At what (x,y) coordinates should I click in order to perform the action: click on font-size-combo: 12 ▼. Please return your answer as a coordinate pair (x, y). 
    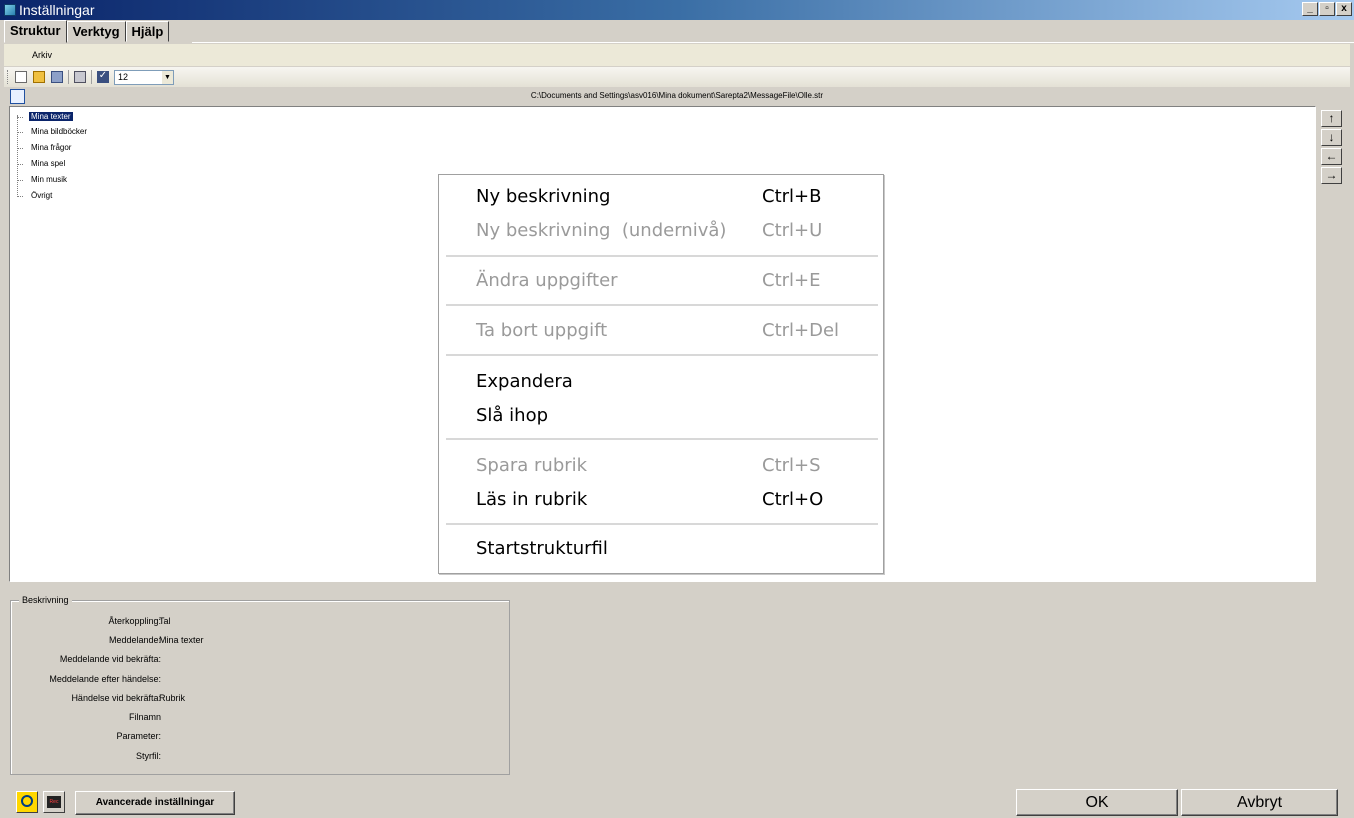
    Looking at the image, I should click on (144, 77).